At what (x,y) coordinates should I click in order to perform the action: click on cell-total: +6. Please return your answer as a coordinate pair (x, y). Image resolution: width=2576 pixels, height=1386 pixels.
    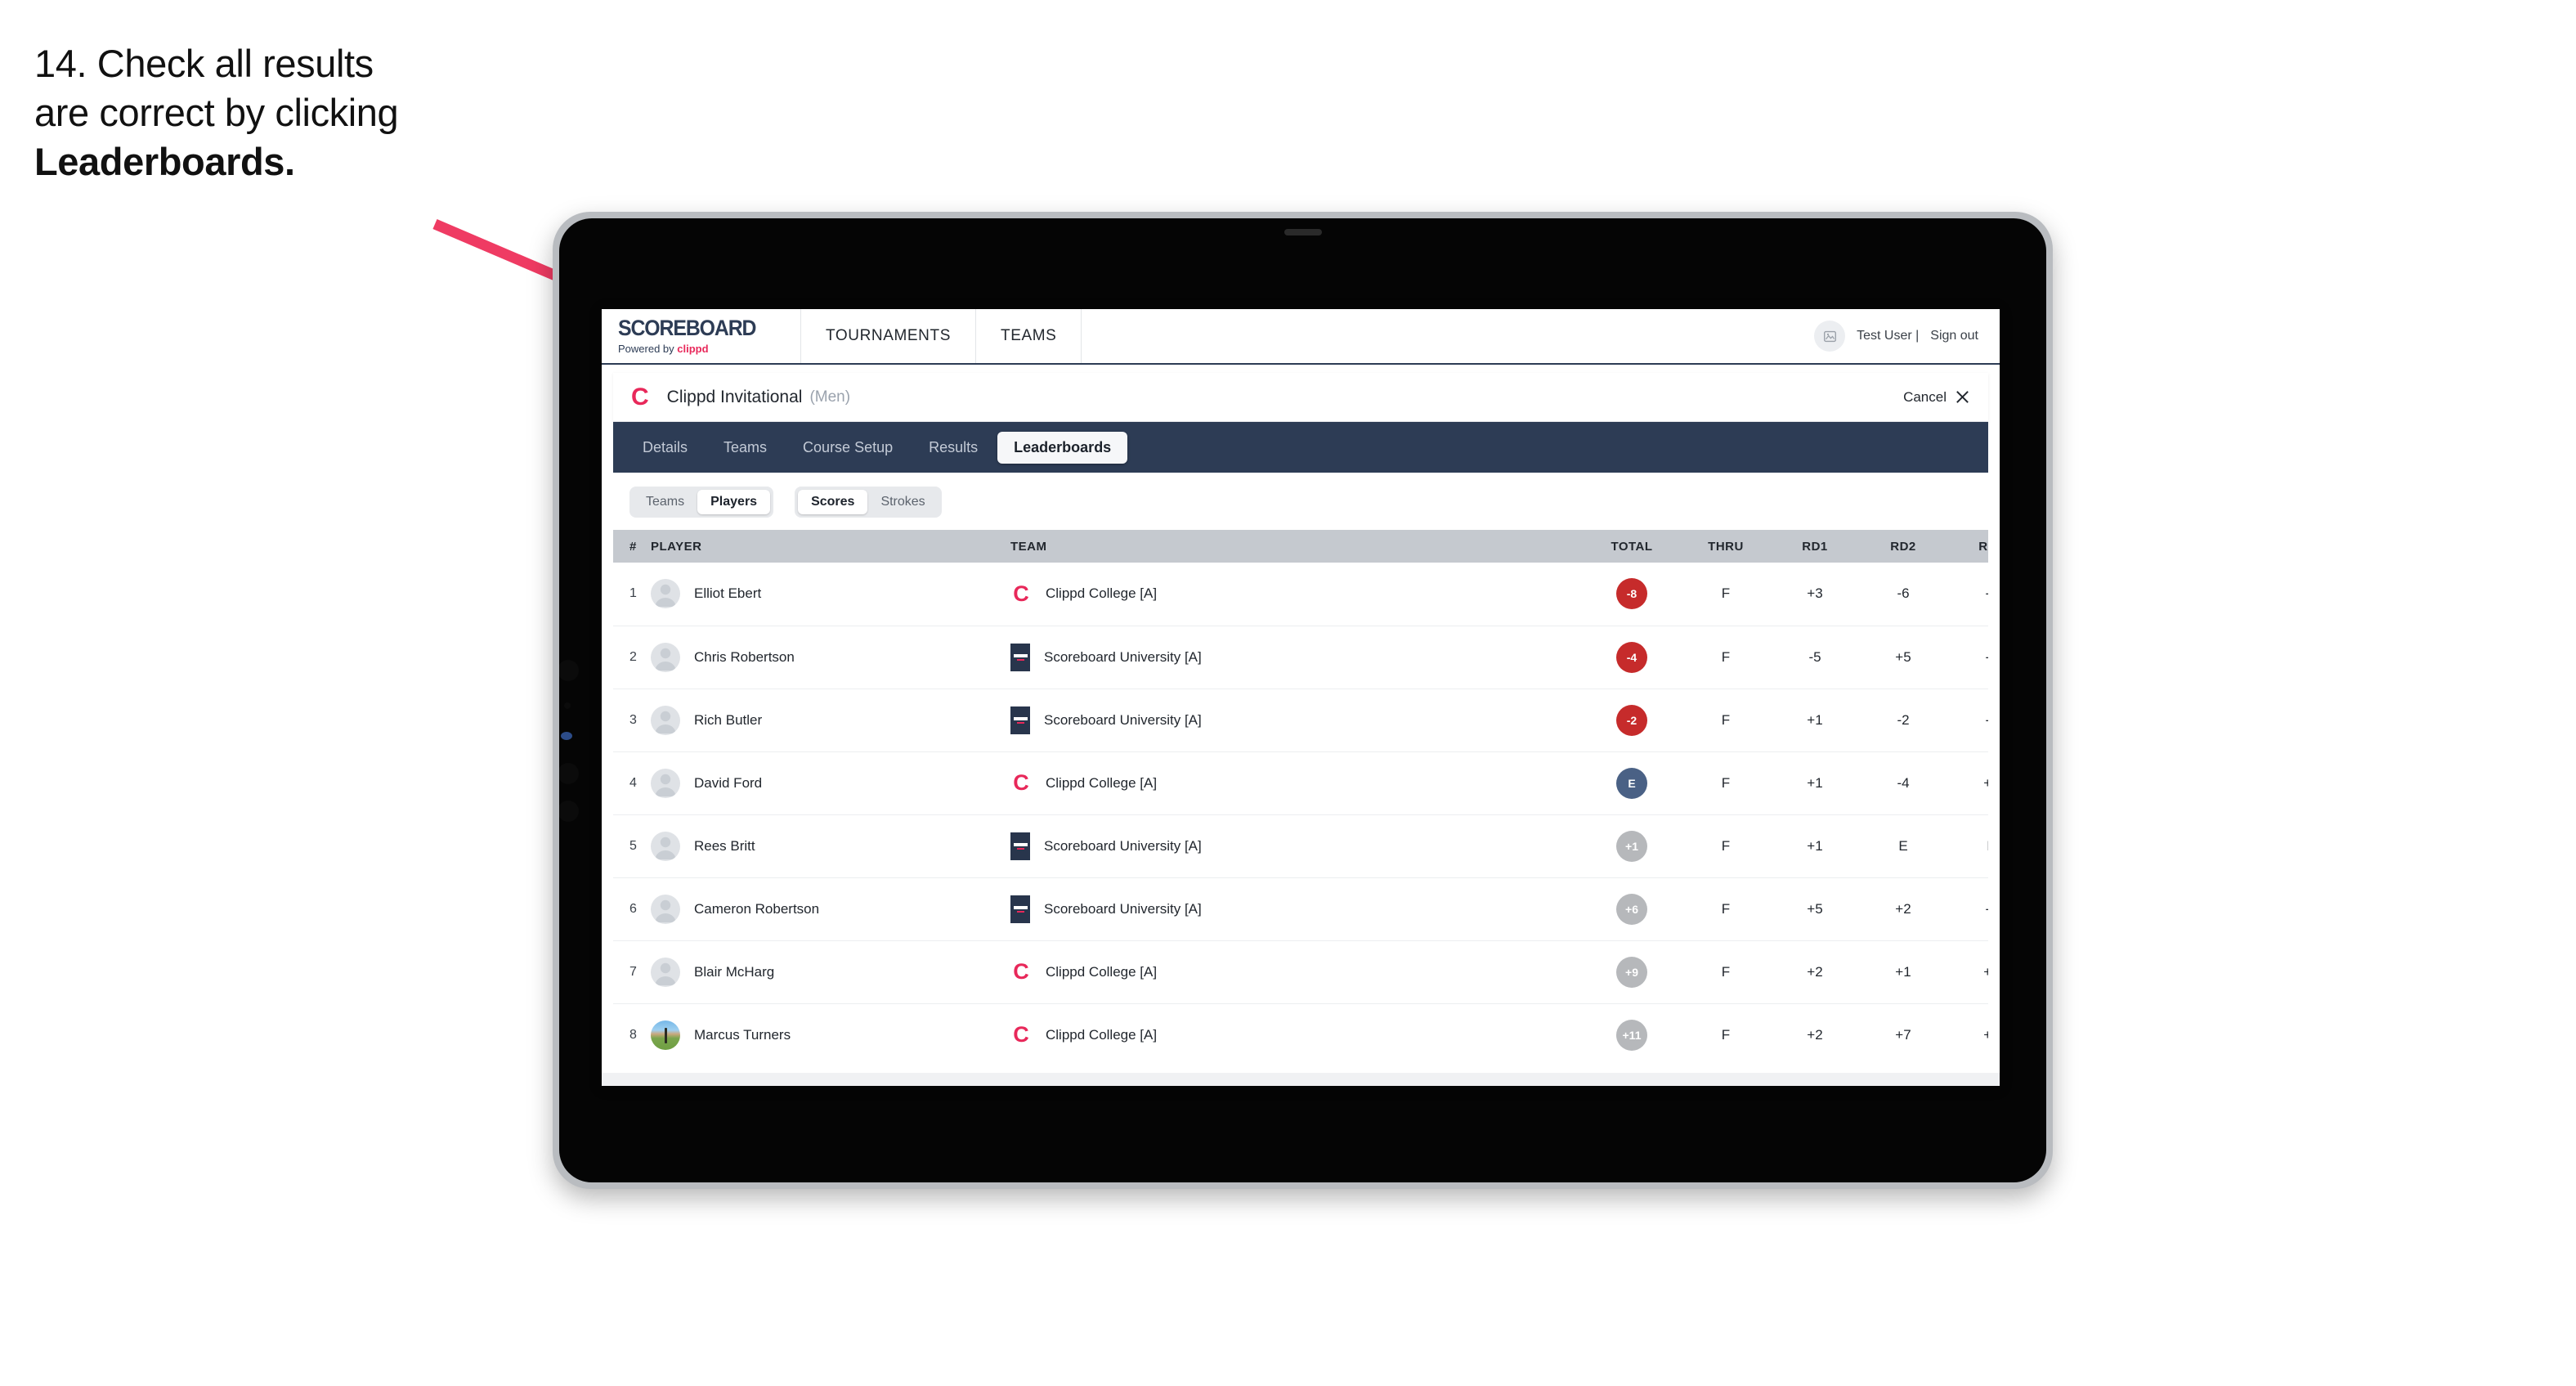
    Looking at the image, I should click on (1632, 908).